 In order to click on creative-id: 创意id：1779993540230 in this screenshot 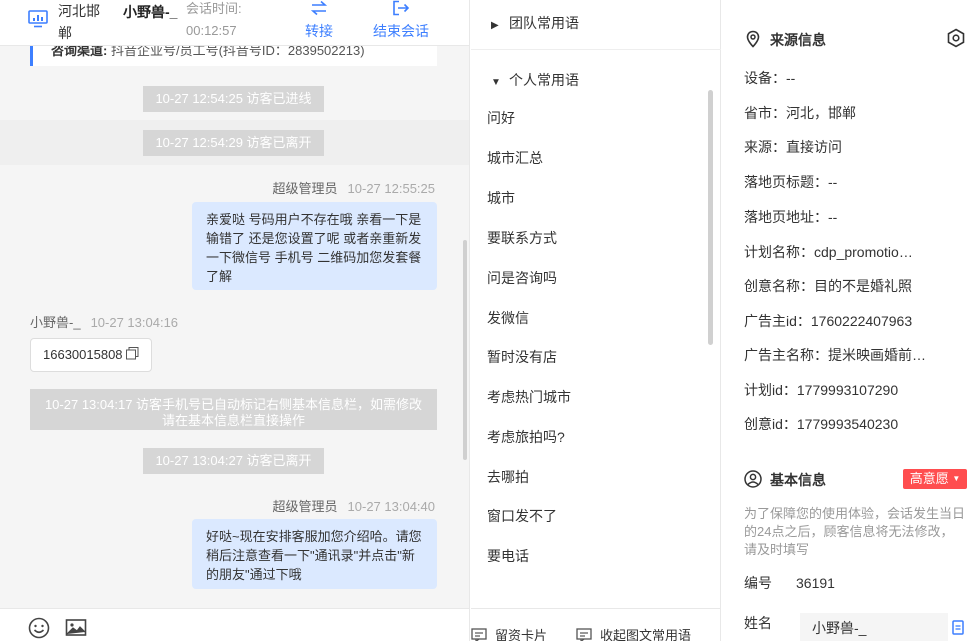, I will do `click(821, 424)`.